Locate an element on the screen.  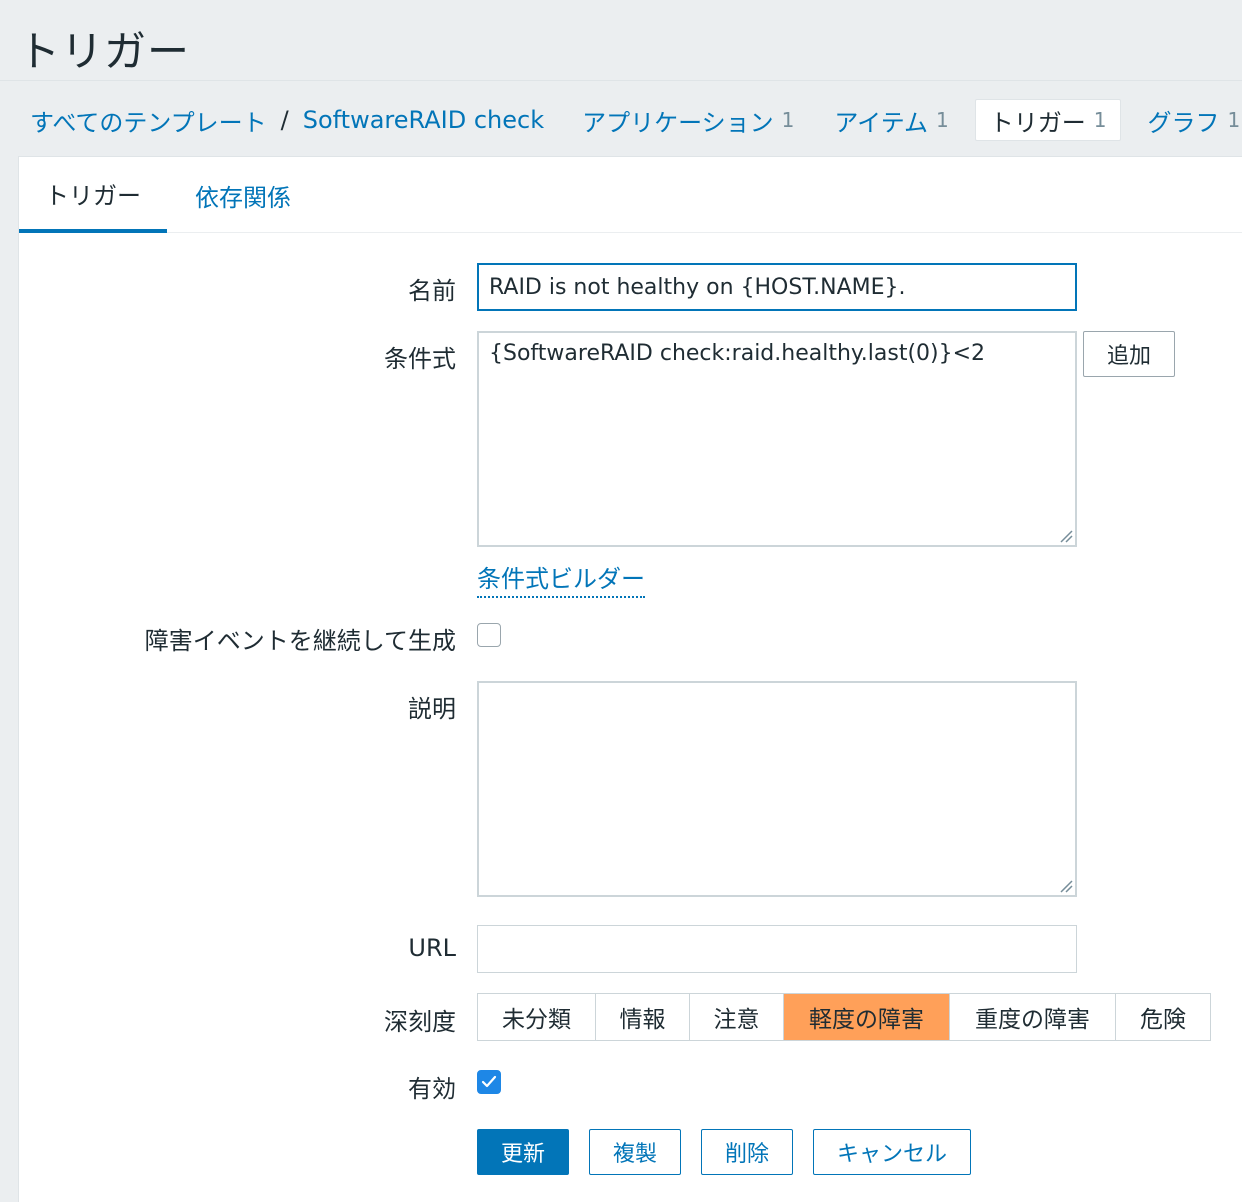
nav-tab-graphs: グラフ 1 is located at coordinates (1187, 120).